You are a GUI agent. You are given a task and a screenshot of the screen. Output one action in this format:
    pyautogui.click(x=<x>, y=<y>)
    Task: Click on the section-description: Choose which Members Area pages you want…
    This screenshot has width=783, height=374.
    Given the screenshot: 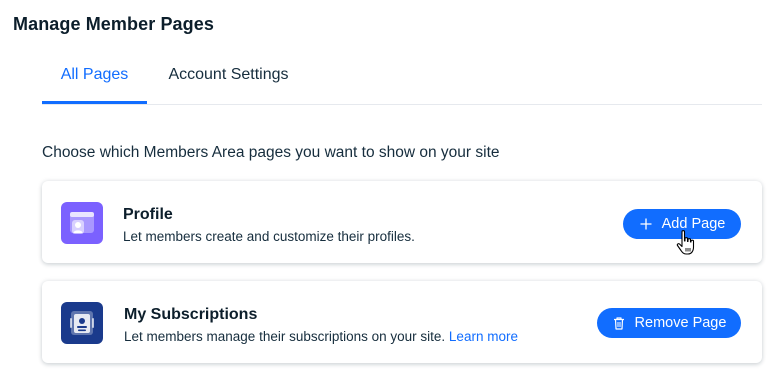 What is the action you would take?
    pyautogui.click(x=271, y=152)
    